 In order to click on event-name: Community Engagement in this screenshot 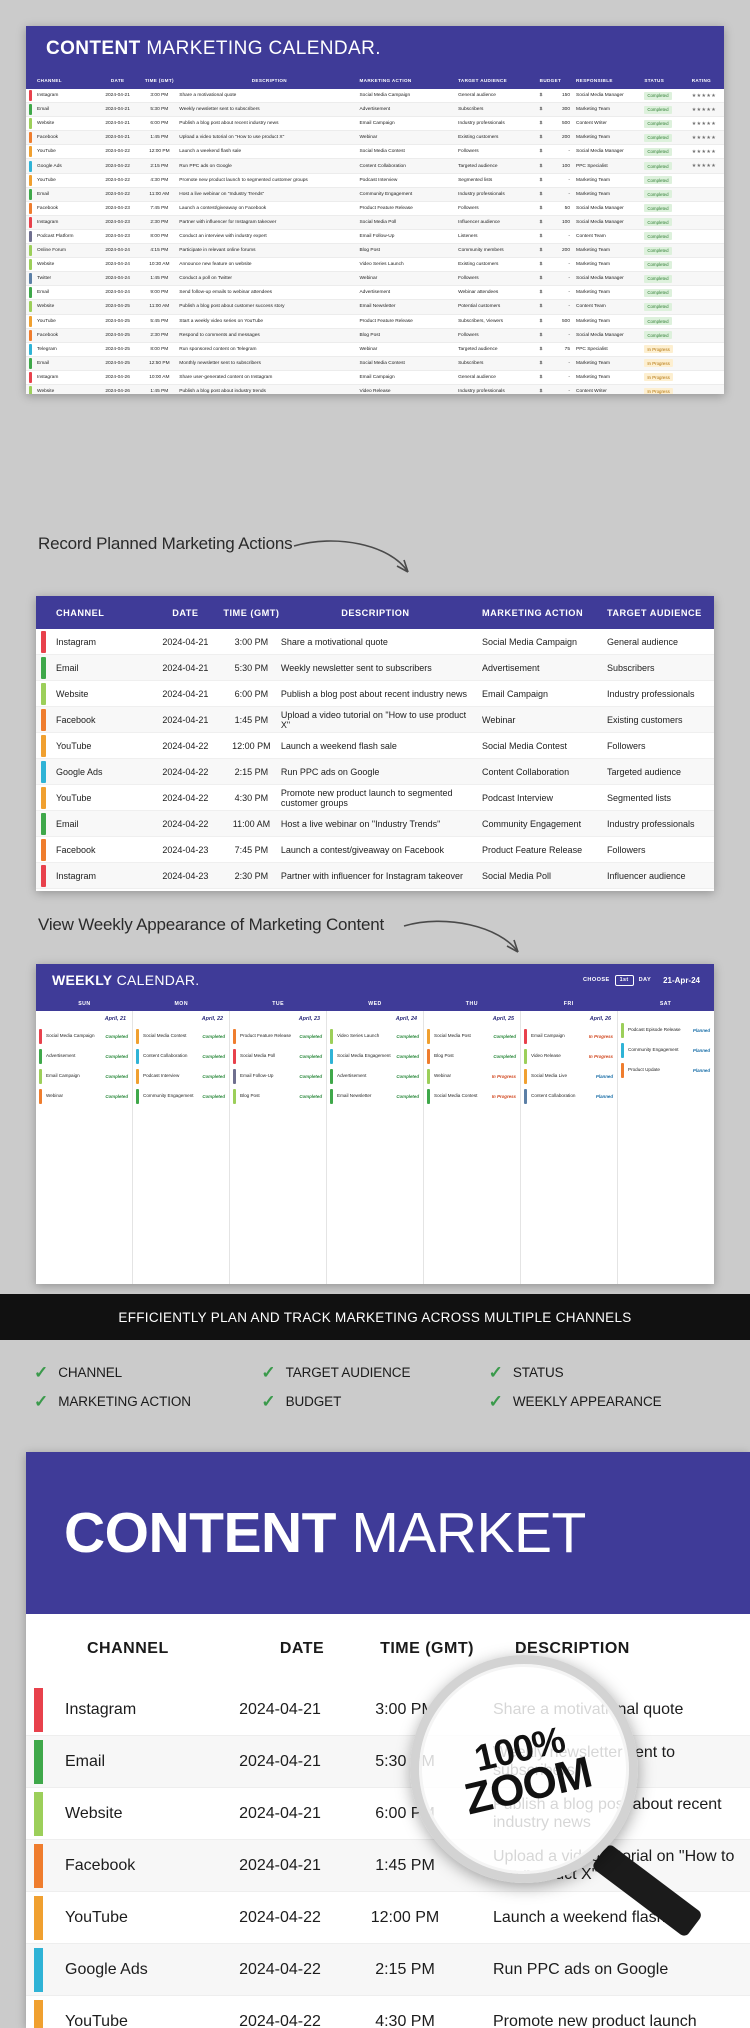, I will do `click(653, 1050)`.